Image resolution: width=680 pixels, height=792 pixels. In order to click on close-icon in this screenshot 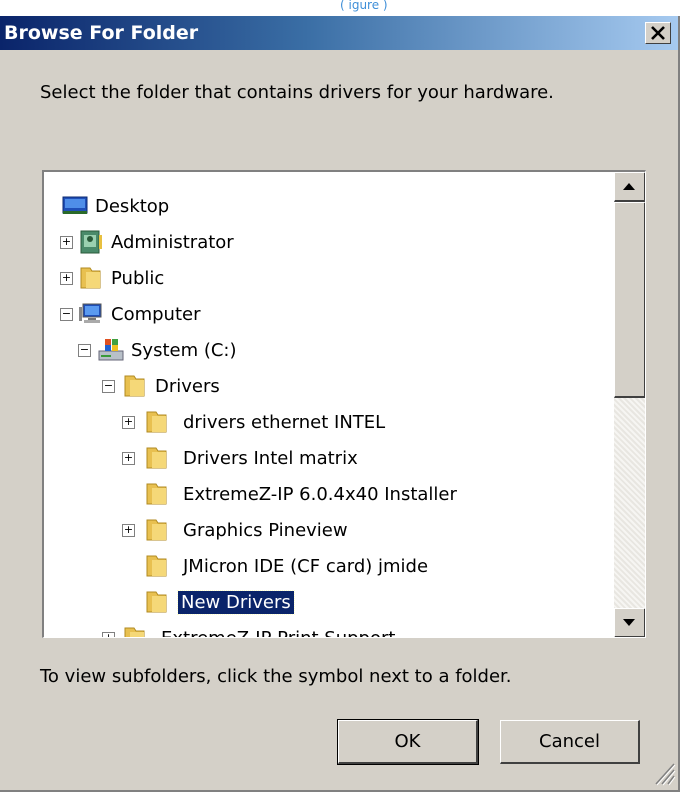, I will do `click(658, 33)`.